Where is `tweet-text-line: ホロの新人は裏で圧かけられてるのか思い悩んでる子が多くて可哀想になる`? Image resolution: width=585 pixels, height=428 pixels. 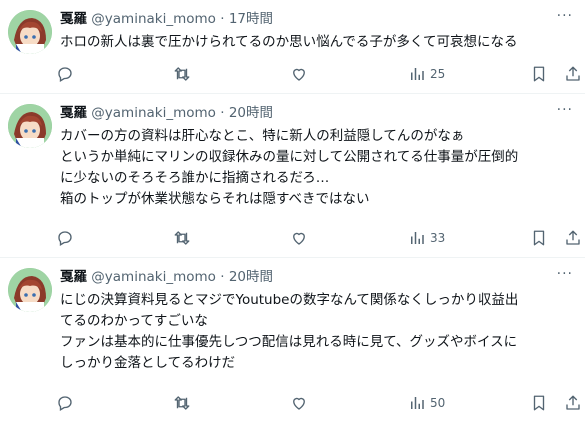 tweet-text-line: ホロの新人は裏で圧かけられてるのか思い悩んでる子が多くて可哀想になる is located at coordinates (289, 42).